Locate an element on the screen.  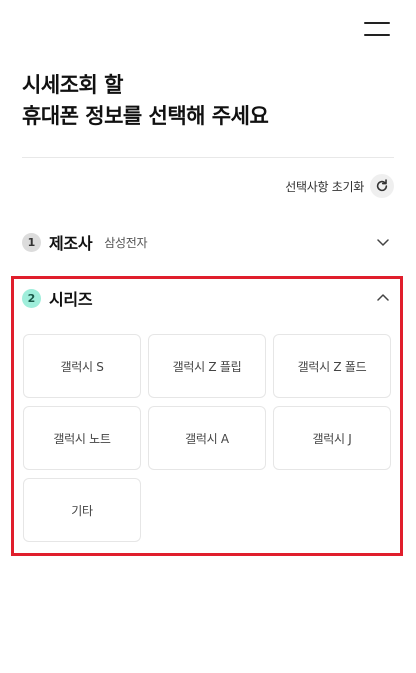
step-series: 2 시리즈 is located at coordinates (208, 298).